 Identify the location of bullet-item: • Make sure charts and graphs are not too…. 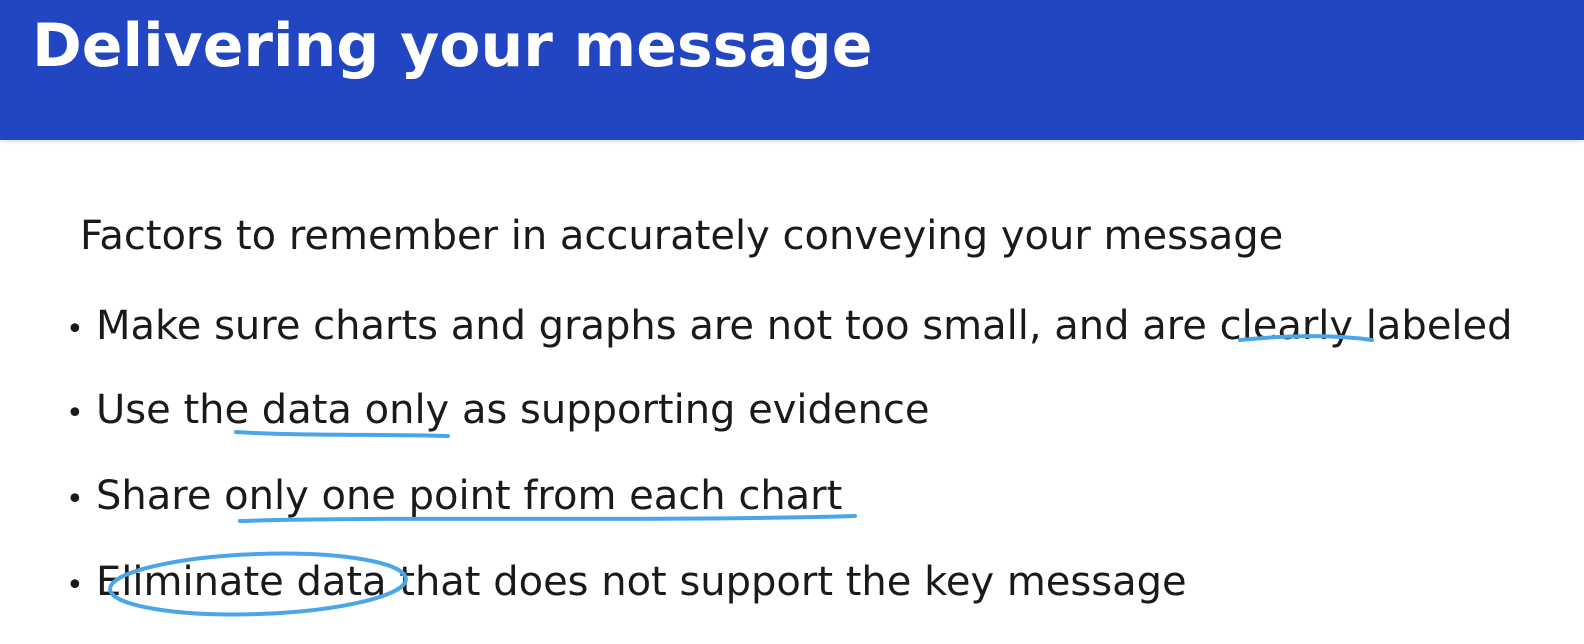
(789, 326).